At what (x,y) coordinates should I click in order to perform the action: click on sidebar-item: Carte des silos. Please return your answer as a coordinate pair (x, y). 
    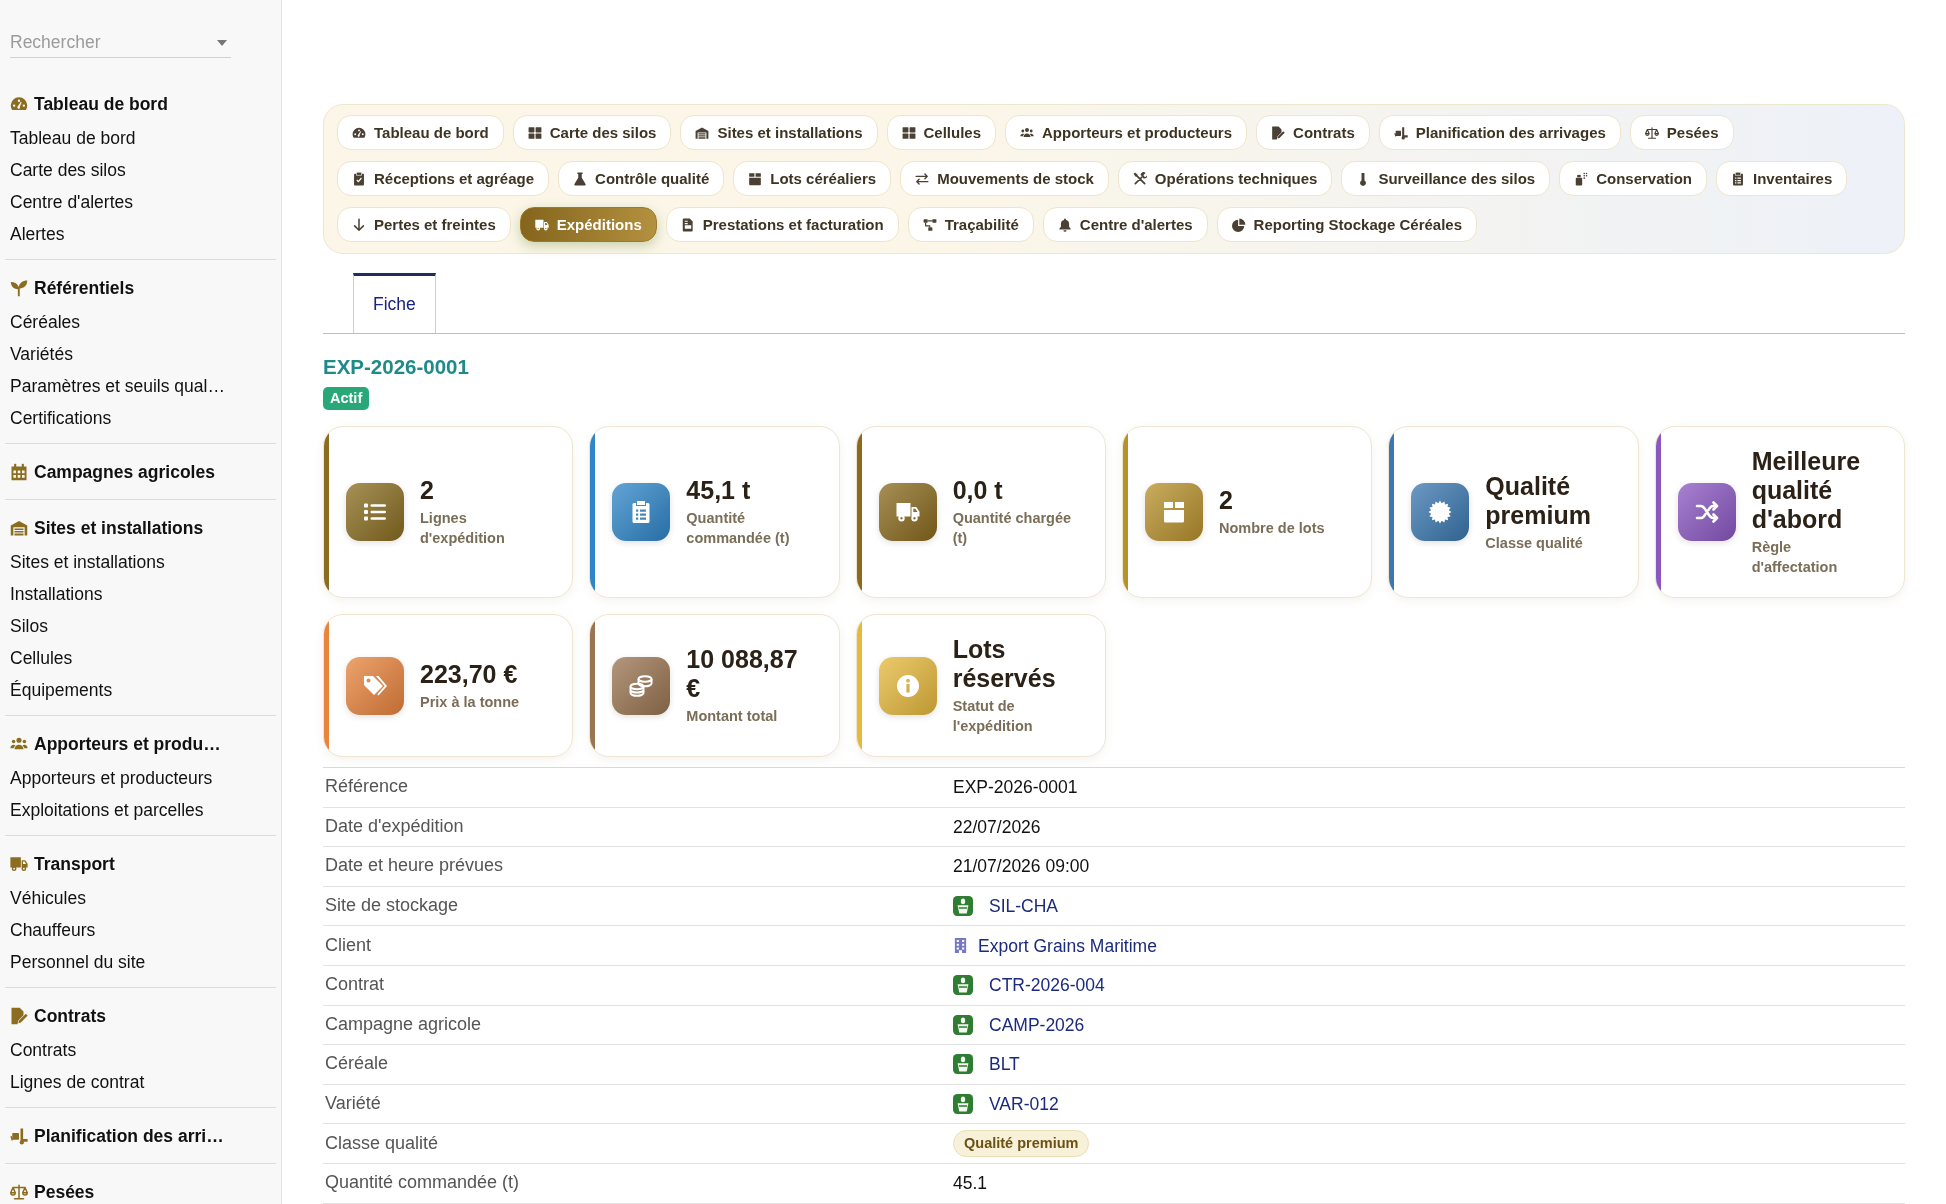
    Looking at the image, I should click on (68, 170).